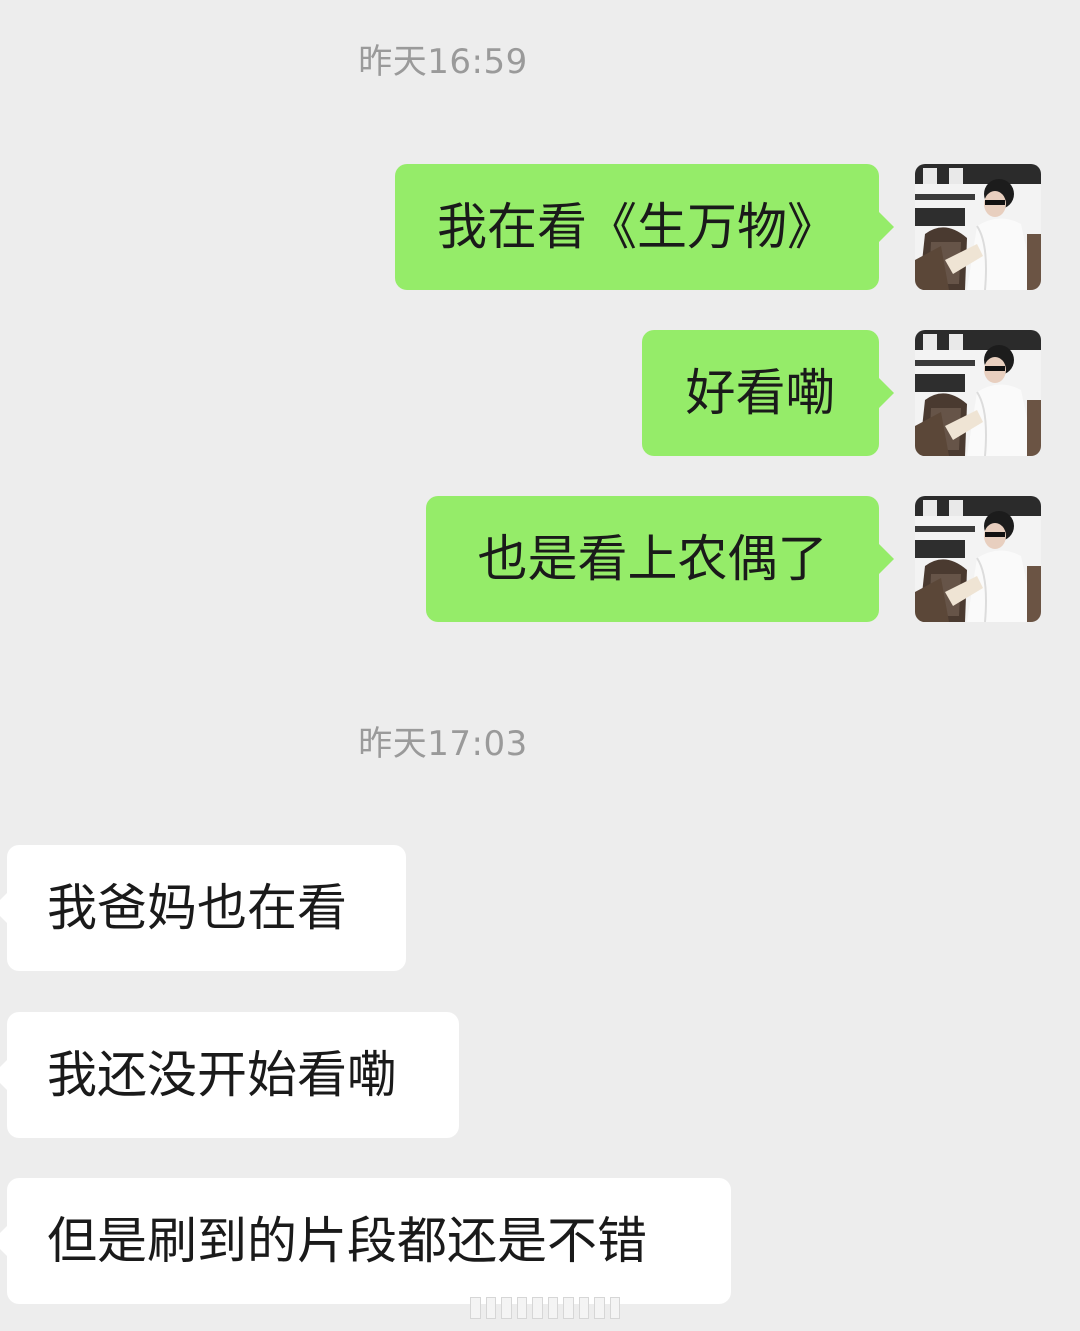  I want to click on timestamp: 昨天17:03, so click(443, 744).